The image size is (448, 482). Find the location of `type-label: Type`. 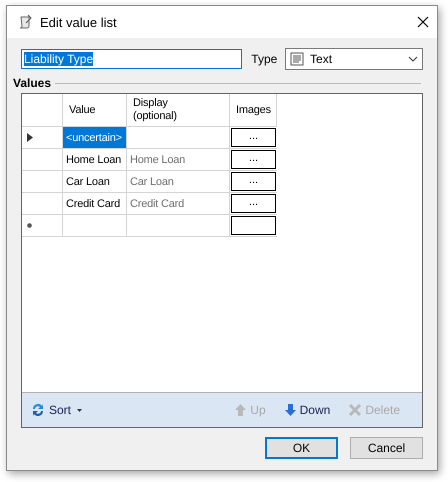

type-label: Type is located at coordinates (264, 59).